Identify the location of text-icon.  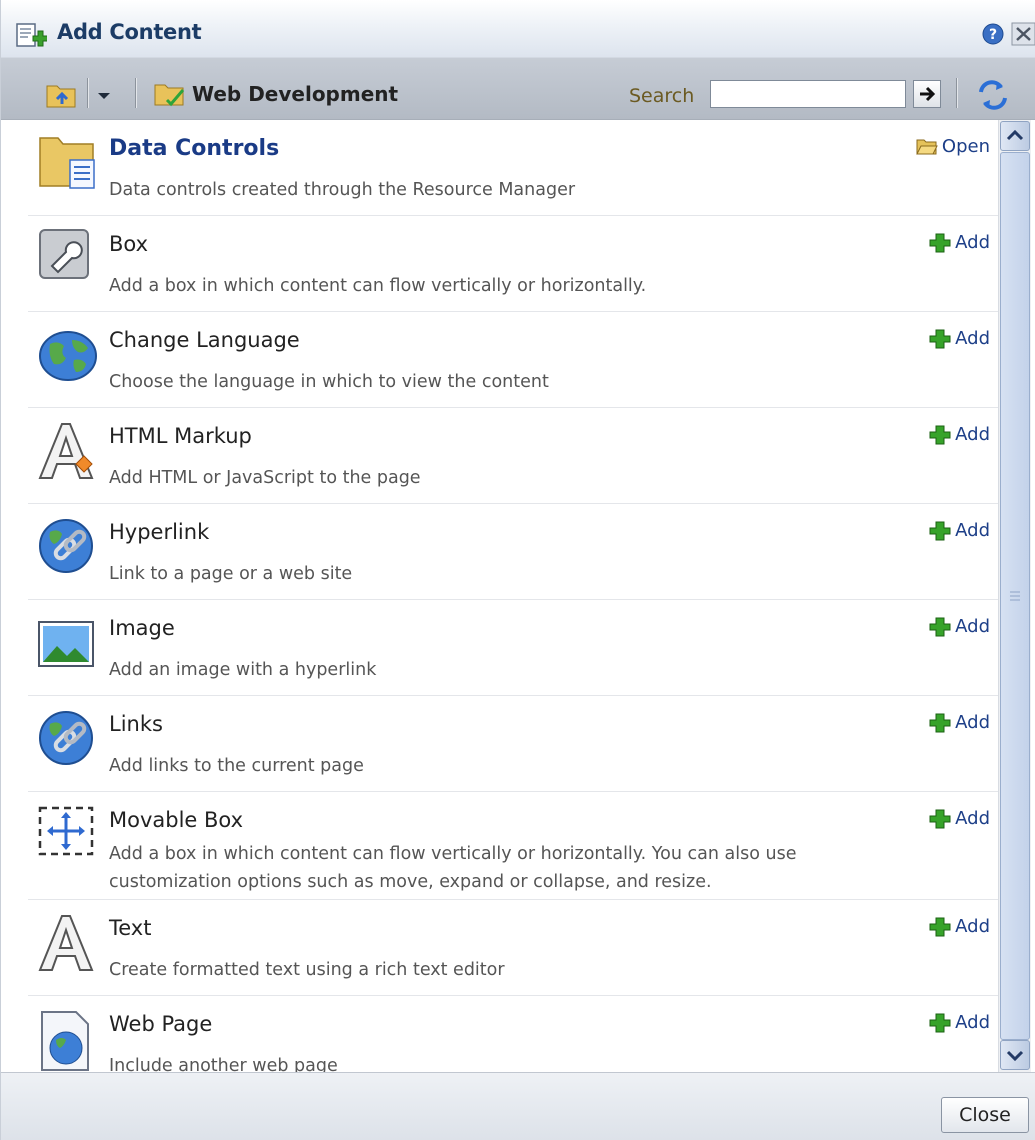
(66, 943).